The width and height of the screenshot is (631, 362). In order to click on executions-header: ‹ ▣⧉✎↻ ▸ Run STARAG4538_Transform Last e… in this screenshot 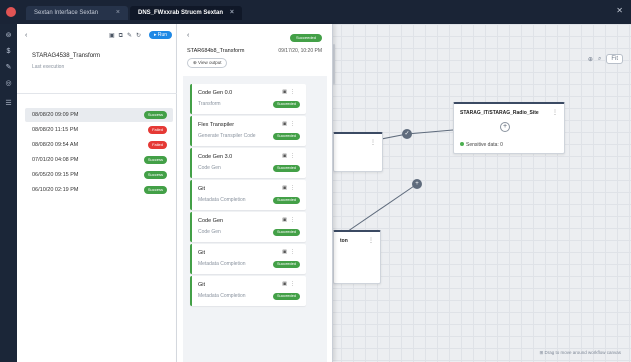, I will do `click(97, 59)`.